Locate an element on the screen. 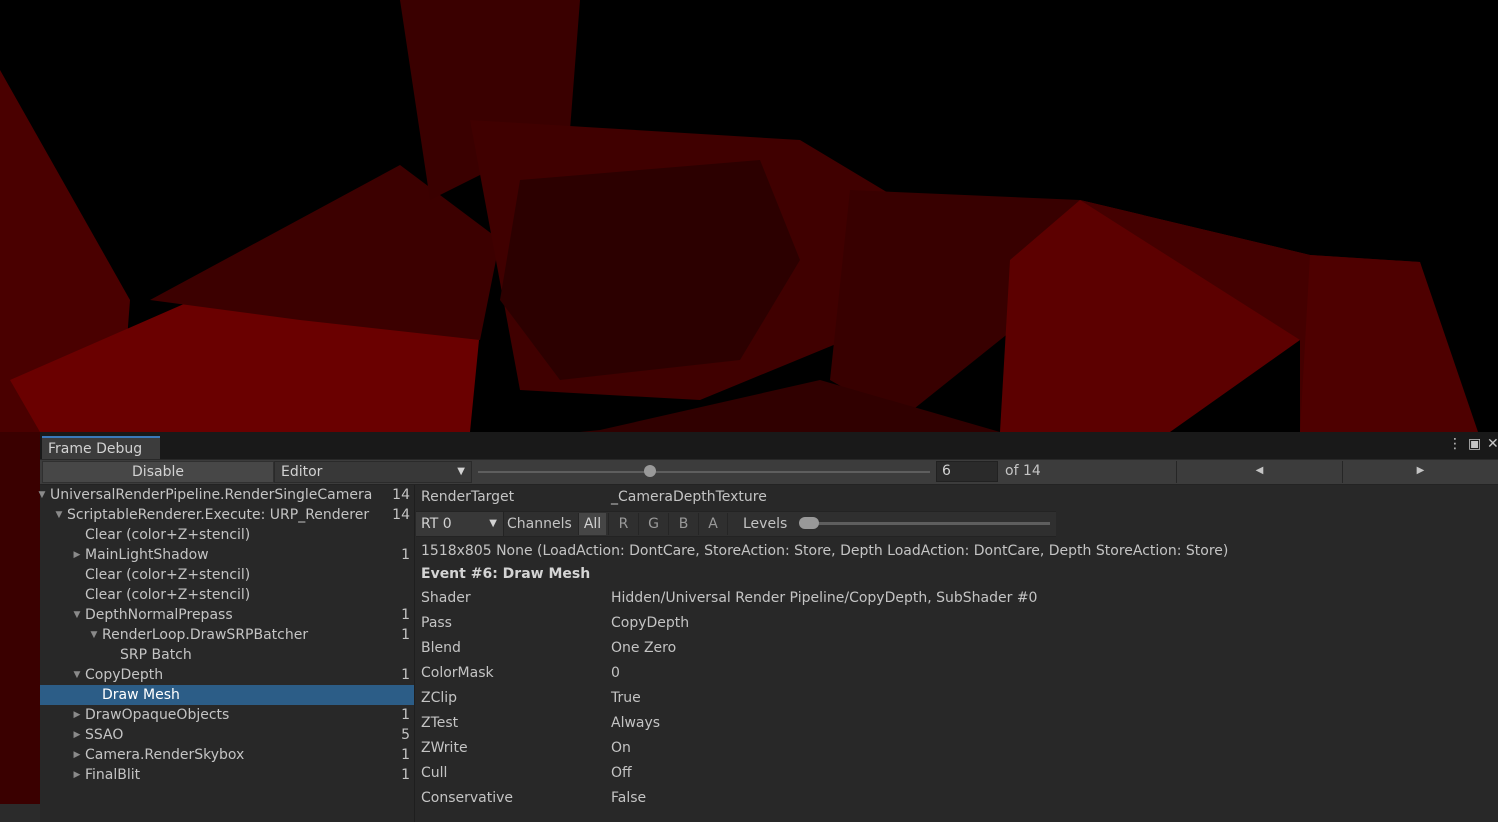  property-name: ZWrite is located at coordinates (444, 748).